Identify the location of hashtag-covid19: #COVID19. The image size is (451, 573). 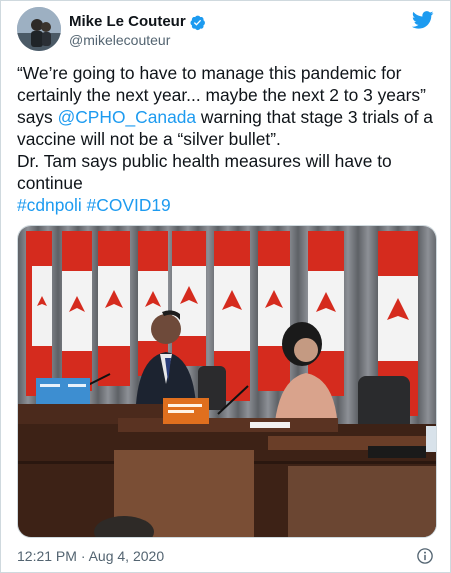
(129, 205).